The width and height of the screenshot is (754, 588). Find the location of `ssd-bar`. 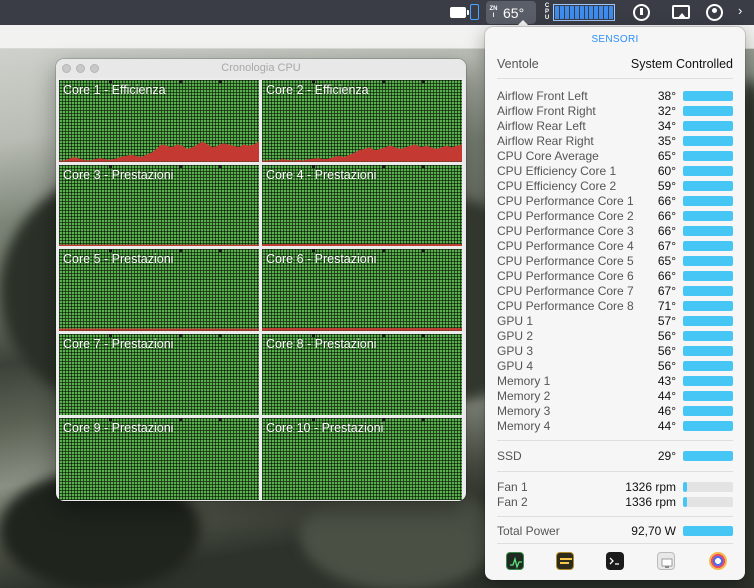

ssd-bar is located at coordinates (708, 456).